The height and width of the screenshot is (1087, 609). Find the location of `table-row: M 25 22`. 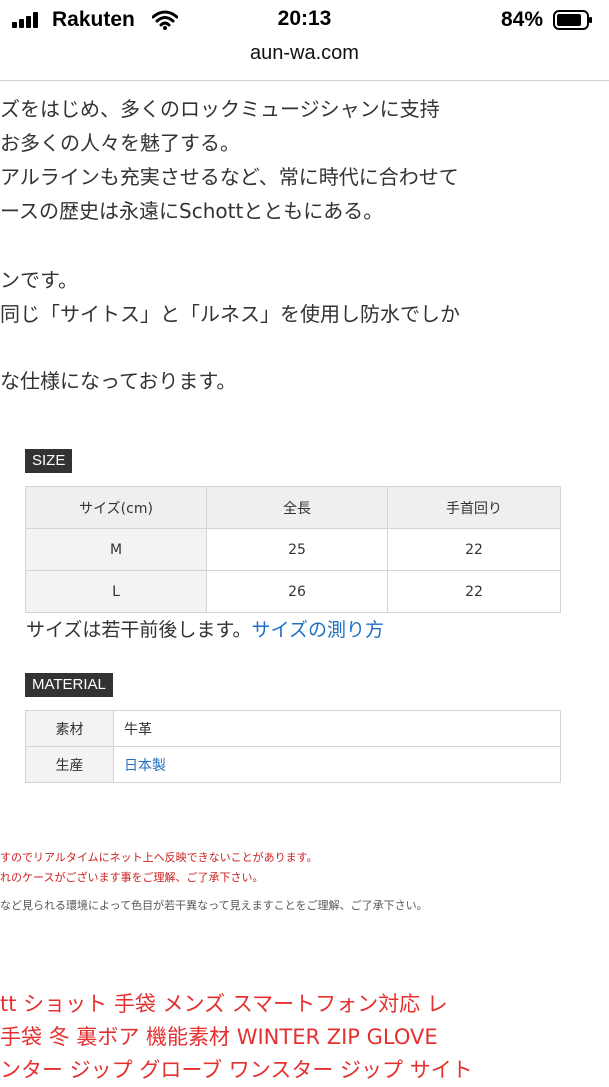

table-row: M 25 22 is located at coordinates (293, 549).